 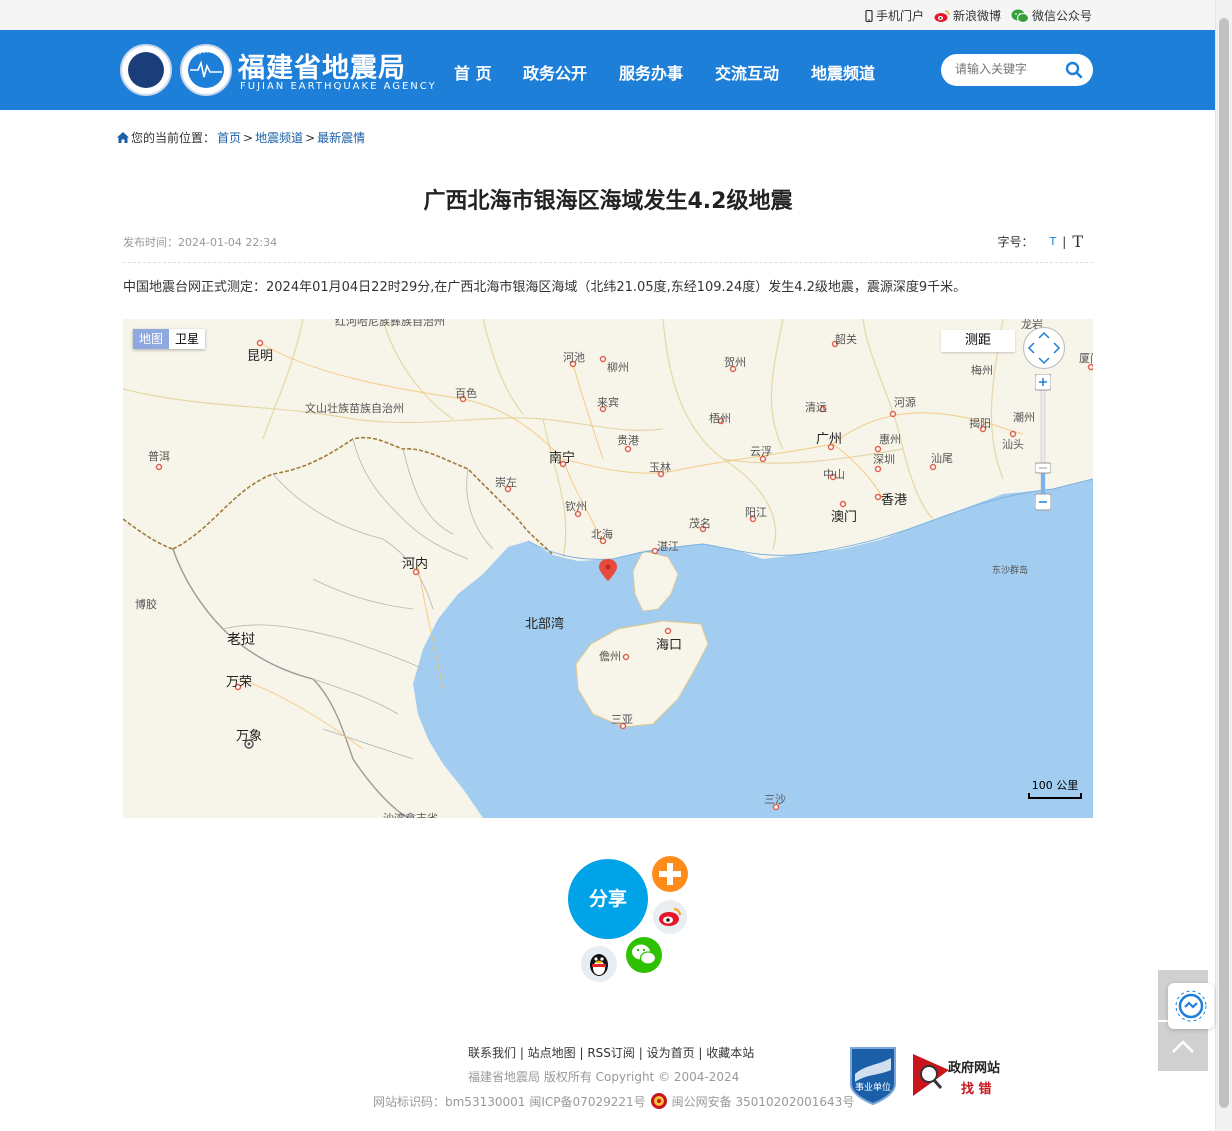 What do you see at coordinates (978, 341) in the screenshot?
I see `measure-distance-button: 测距` at bounding box center [978, 341].